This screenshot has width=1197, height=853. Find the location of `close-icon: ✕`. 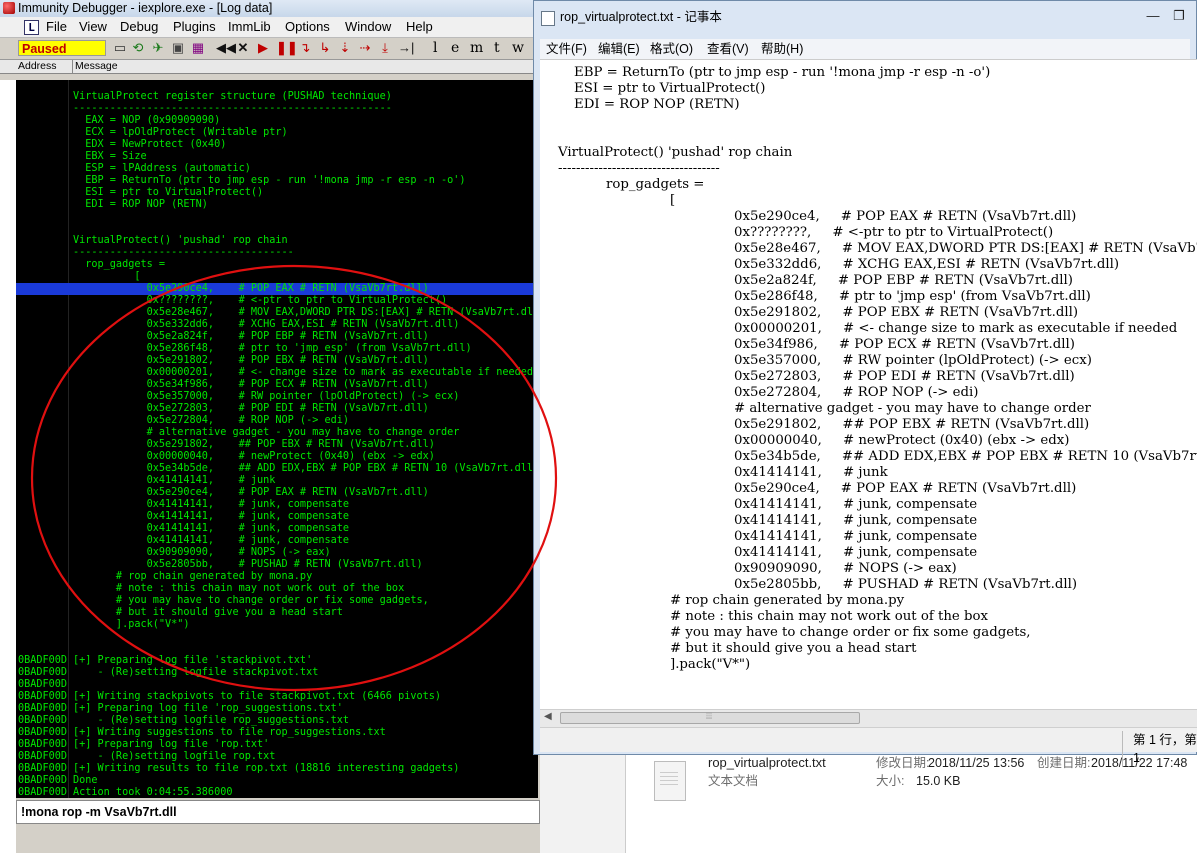

close-icon: ✕ is located at coordinates (243, 48).